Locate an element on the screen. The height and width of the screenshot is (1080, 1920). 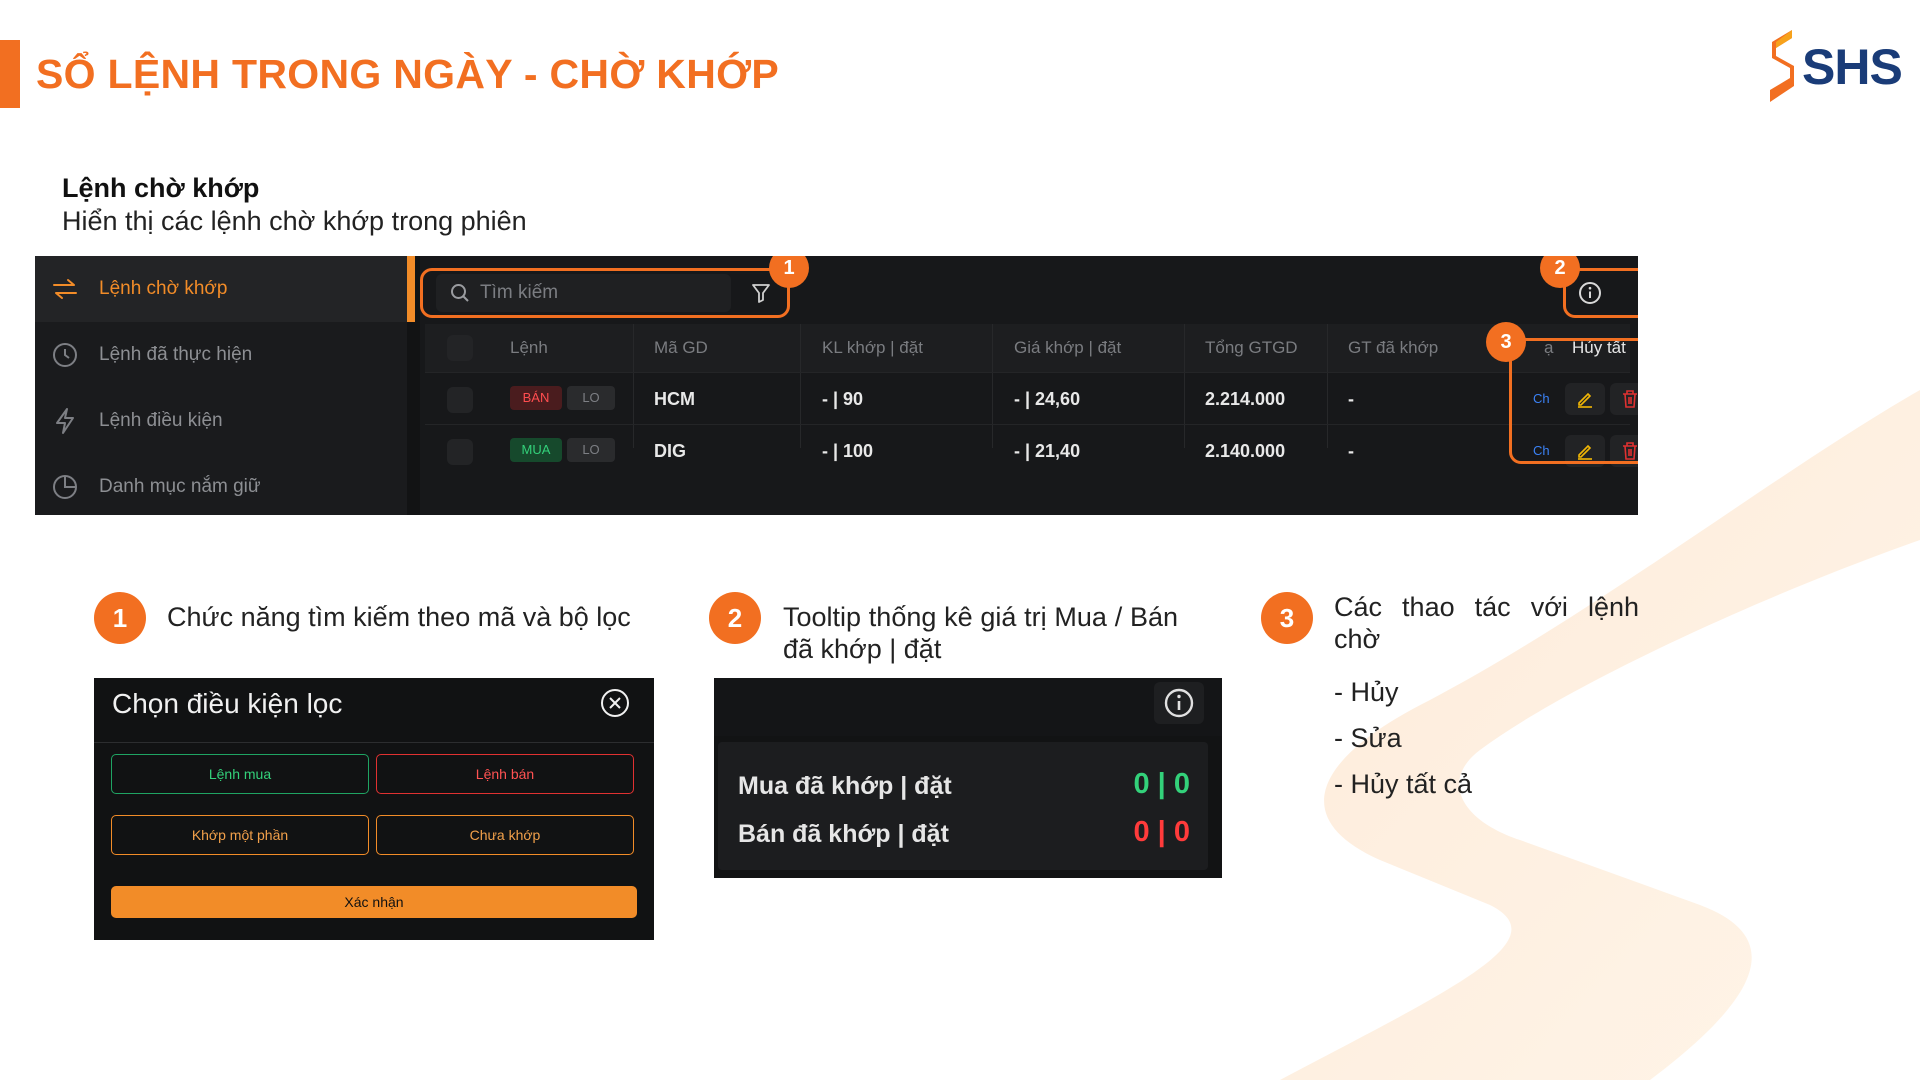
logo-text: SHS is located at coordinates (1852, 67).